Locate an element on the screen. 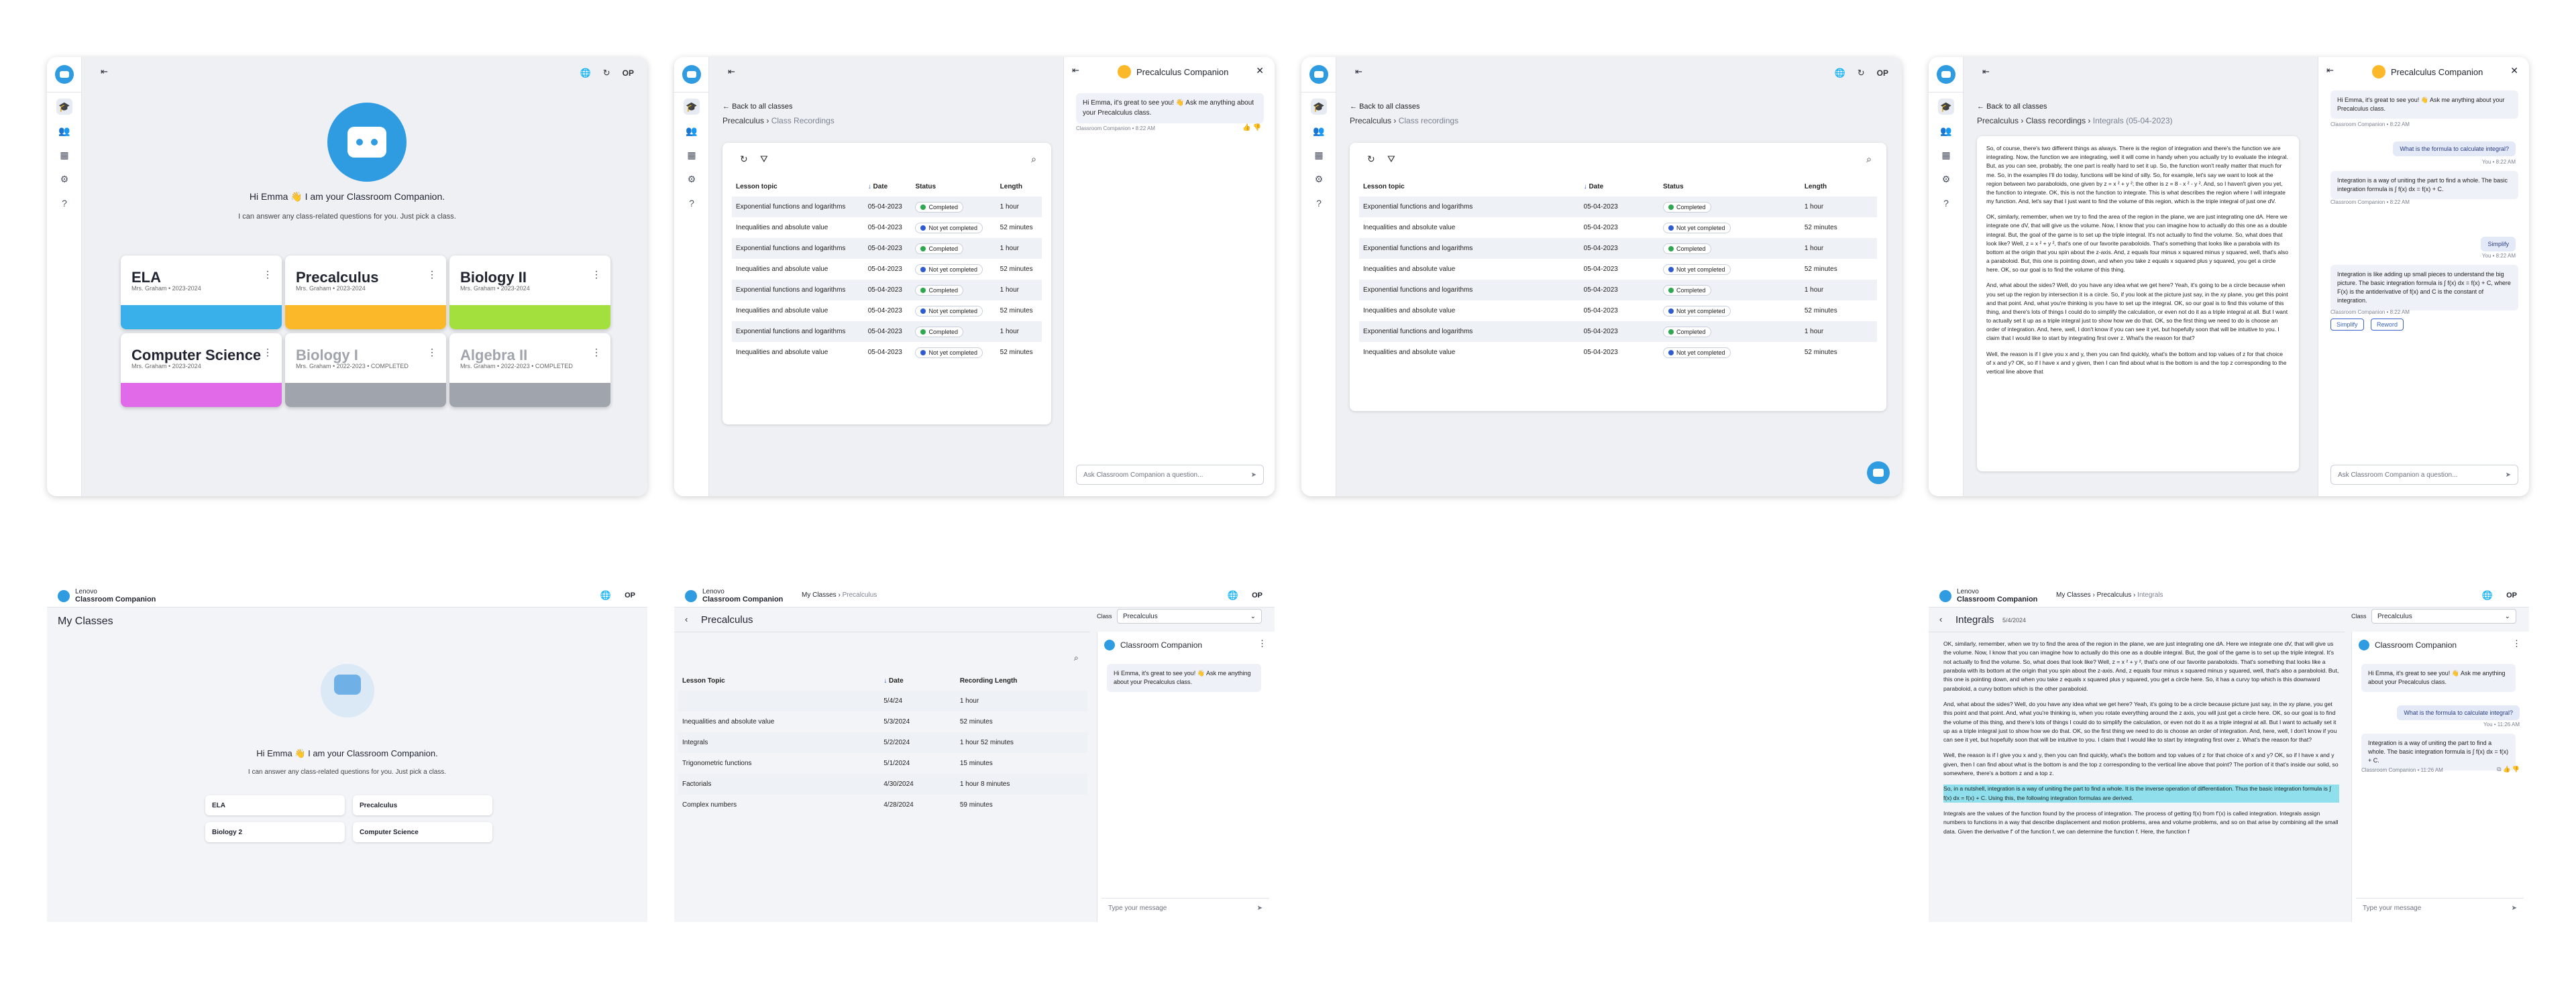  table-row: Complex numbers 4/28/2024 59 minutes is located at coordinates (882, 805).